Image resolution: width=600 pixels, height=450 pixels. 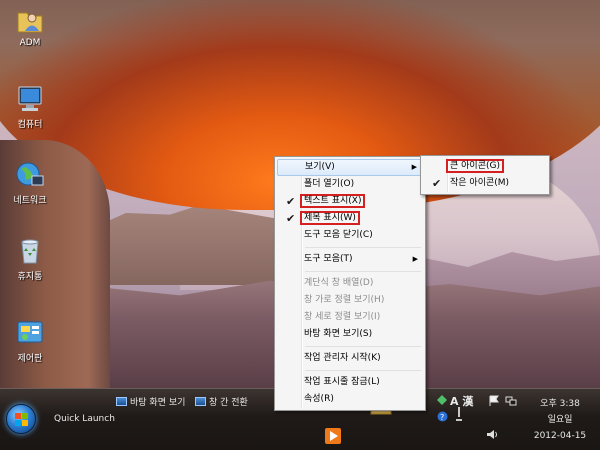 What do you see at coordinates (30, 332) in the screenshot?
I see `control-panel-icon` at bounding box center [30, 332].